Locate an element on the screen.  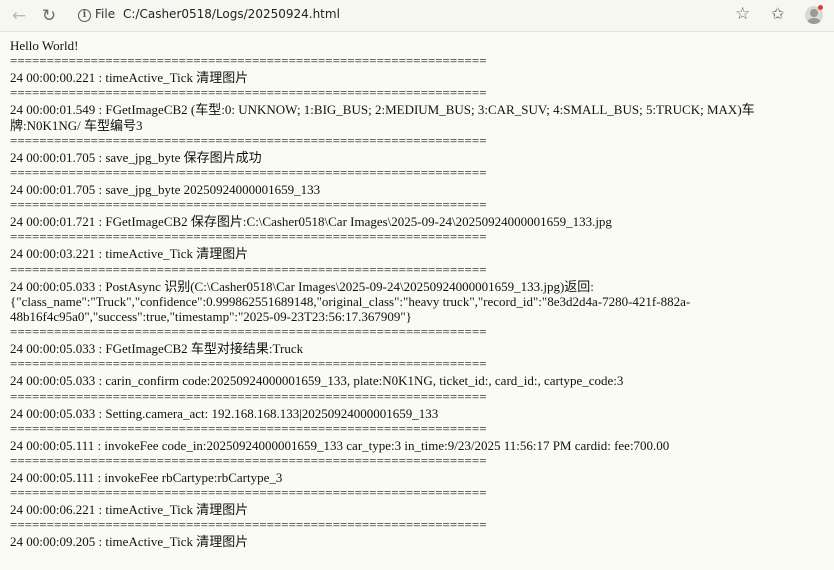
greeting-text: Hello World! is located at coordinates (44, 45).